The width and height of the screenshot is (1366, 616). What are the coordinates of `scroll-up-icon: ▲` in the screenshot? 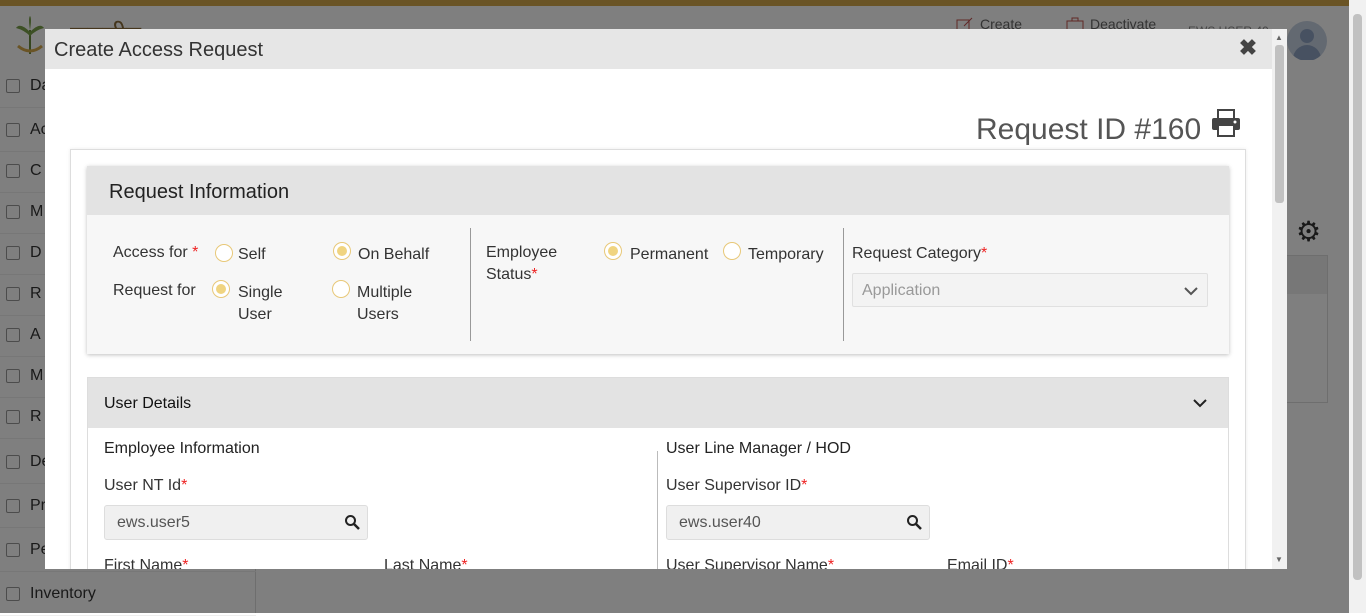 It's located at (1279, 37).